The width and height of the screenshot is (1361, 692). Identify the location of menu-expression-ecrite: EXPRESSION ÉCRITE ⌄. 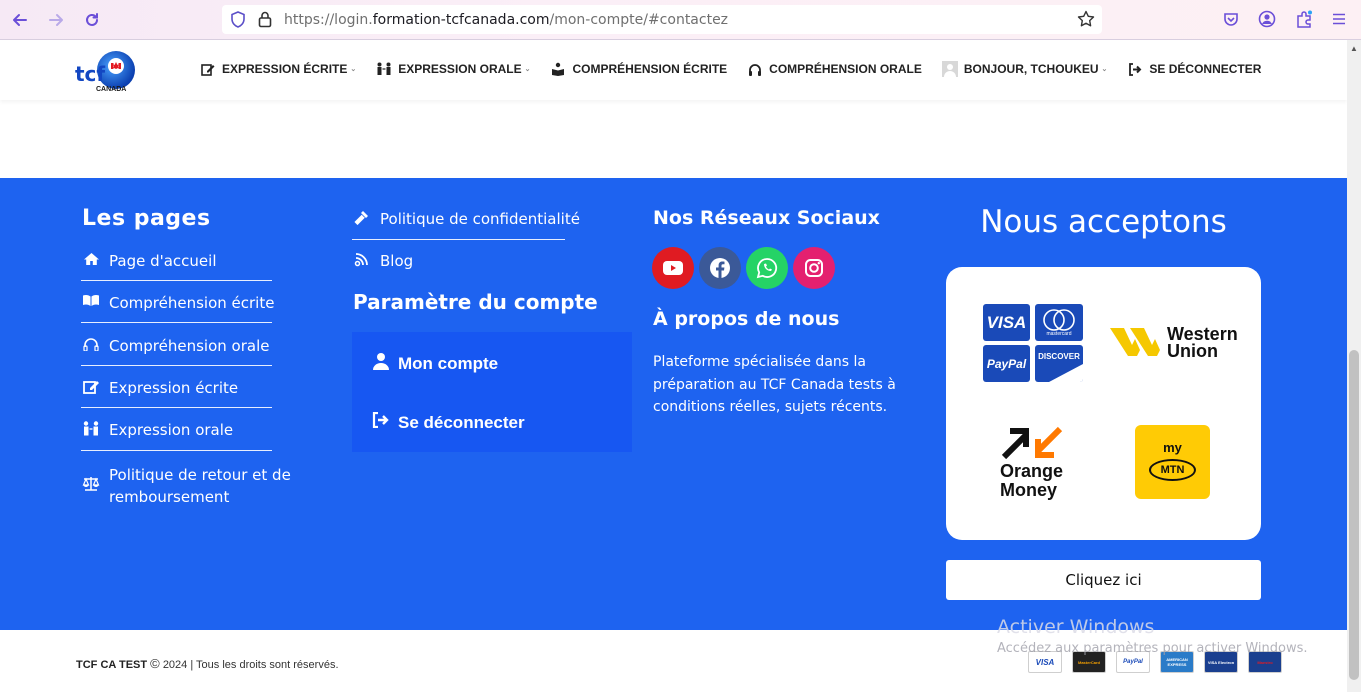
(278, 69).